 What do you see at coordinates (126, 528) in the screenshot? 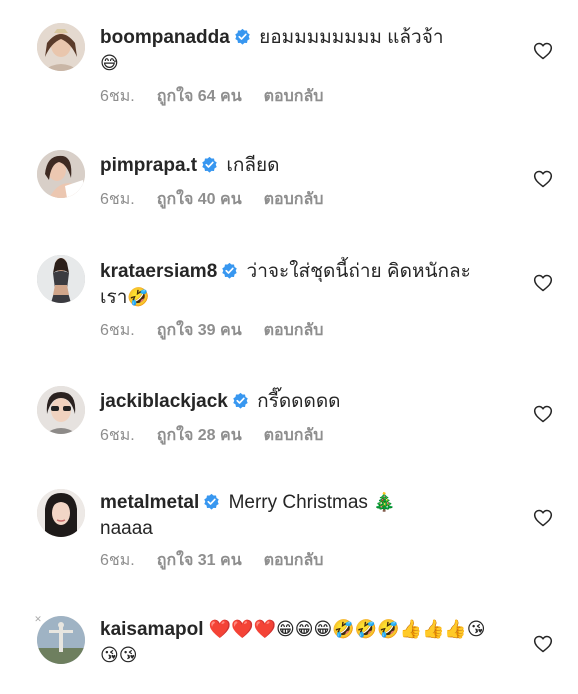
I see `comment-message-continued: naaaa` at bounding box center [126, 528].